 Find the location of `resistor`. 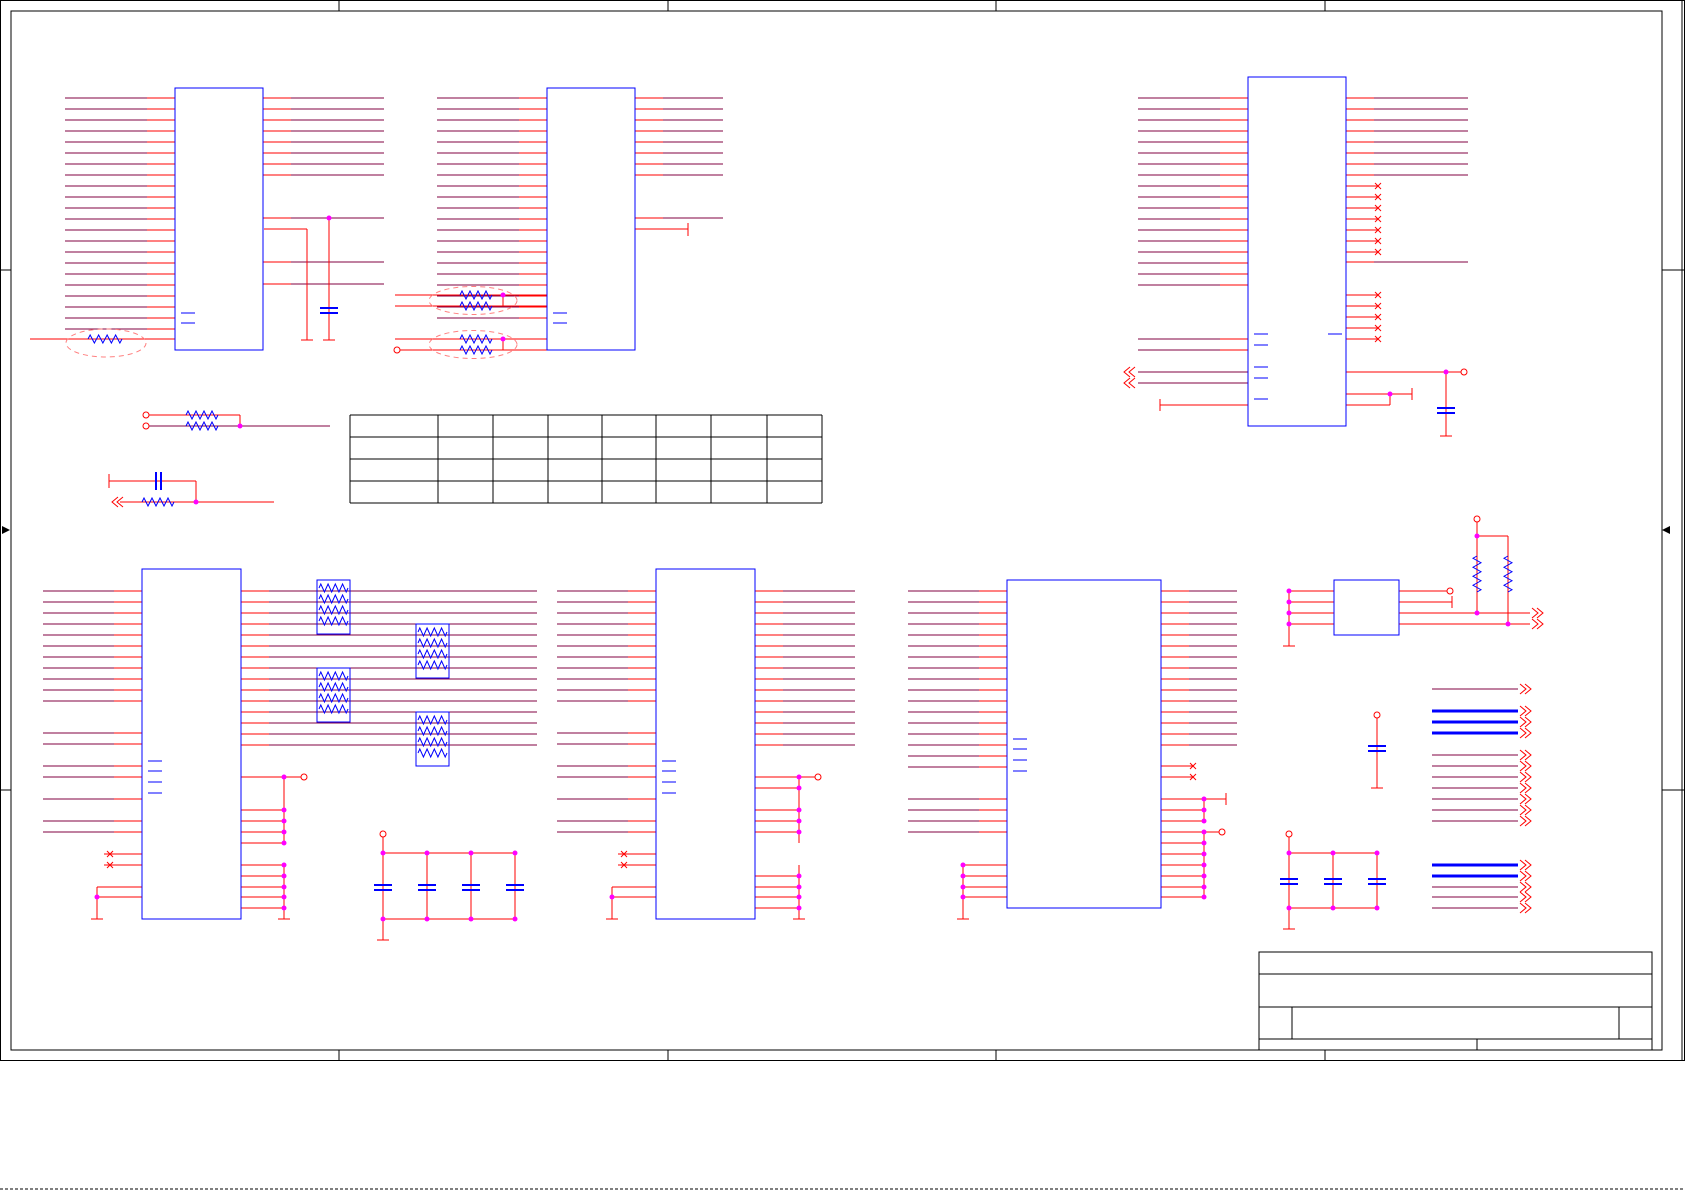

resistor is located at coordinates (432, 753).